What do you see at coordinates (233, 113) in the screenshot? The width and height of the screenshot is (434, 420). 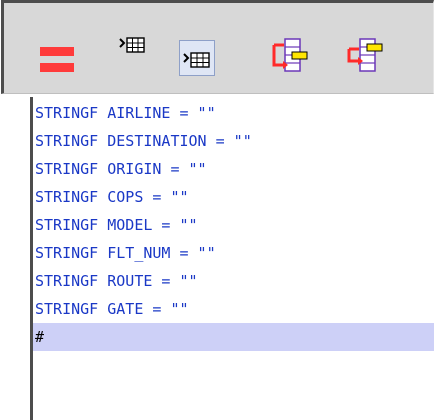 I see `code-line: STRINGF AIRLINE = ""` at bounding box center [233, 113].